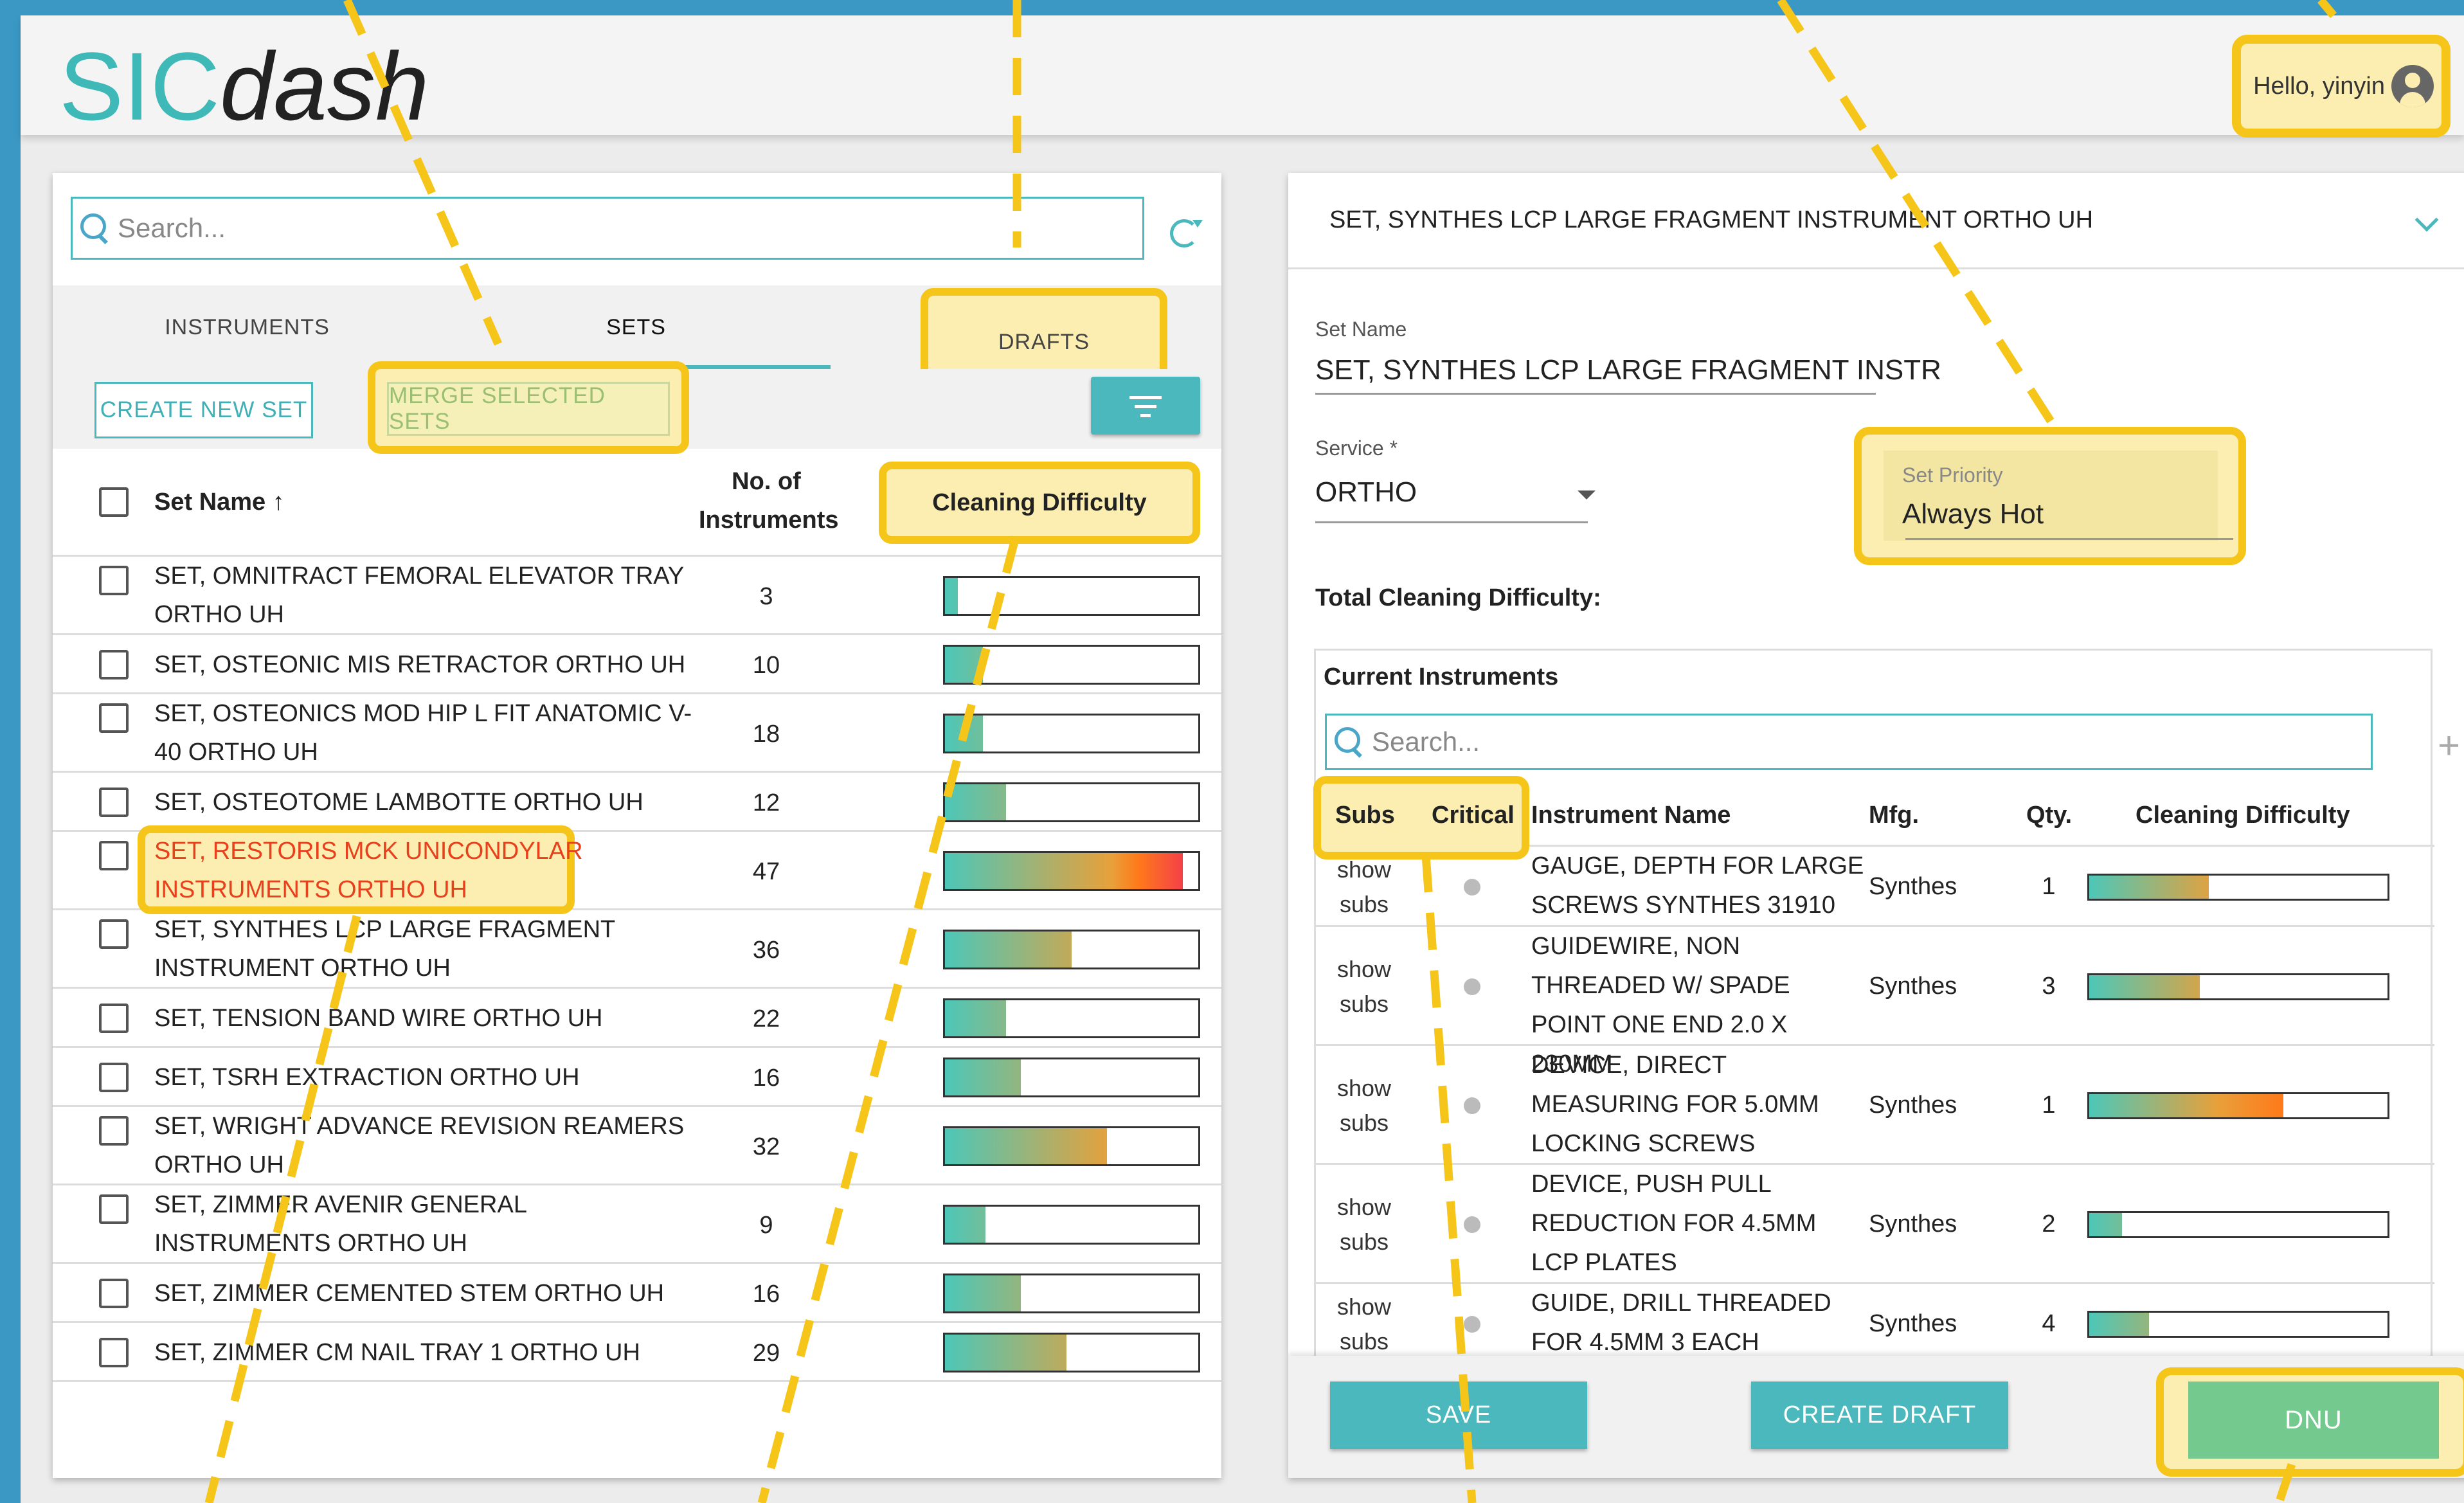  I want to click on create-new-set-button: CREATE NEW SET, so click(204, 410).